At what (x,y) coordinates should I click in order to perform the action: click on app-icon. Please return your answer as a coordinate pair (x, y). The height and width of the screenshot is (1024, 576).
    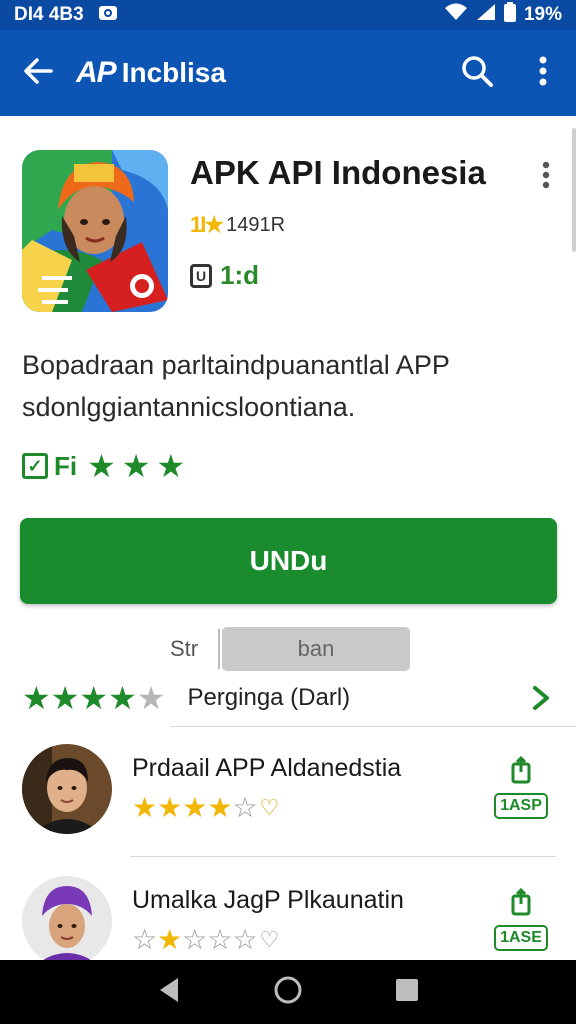
    Looking at the image, I should click on (95, 231).